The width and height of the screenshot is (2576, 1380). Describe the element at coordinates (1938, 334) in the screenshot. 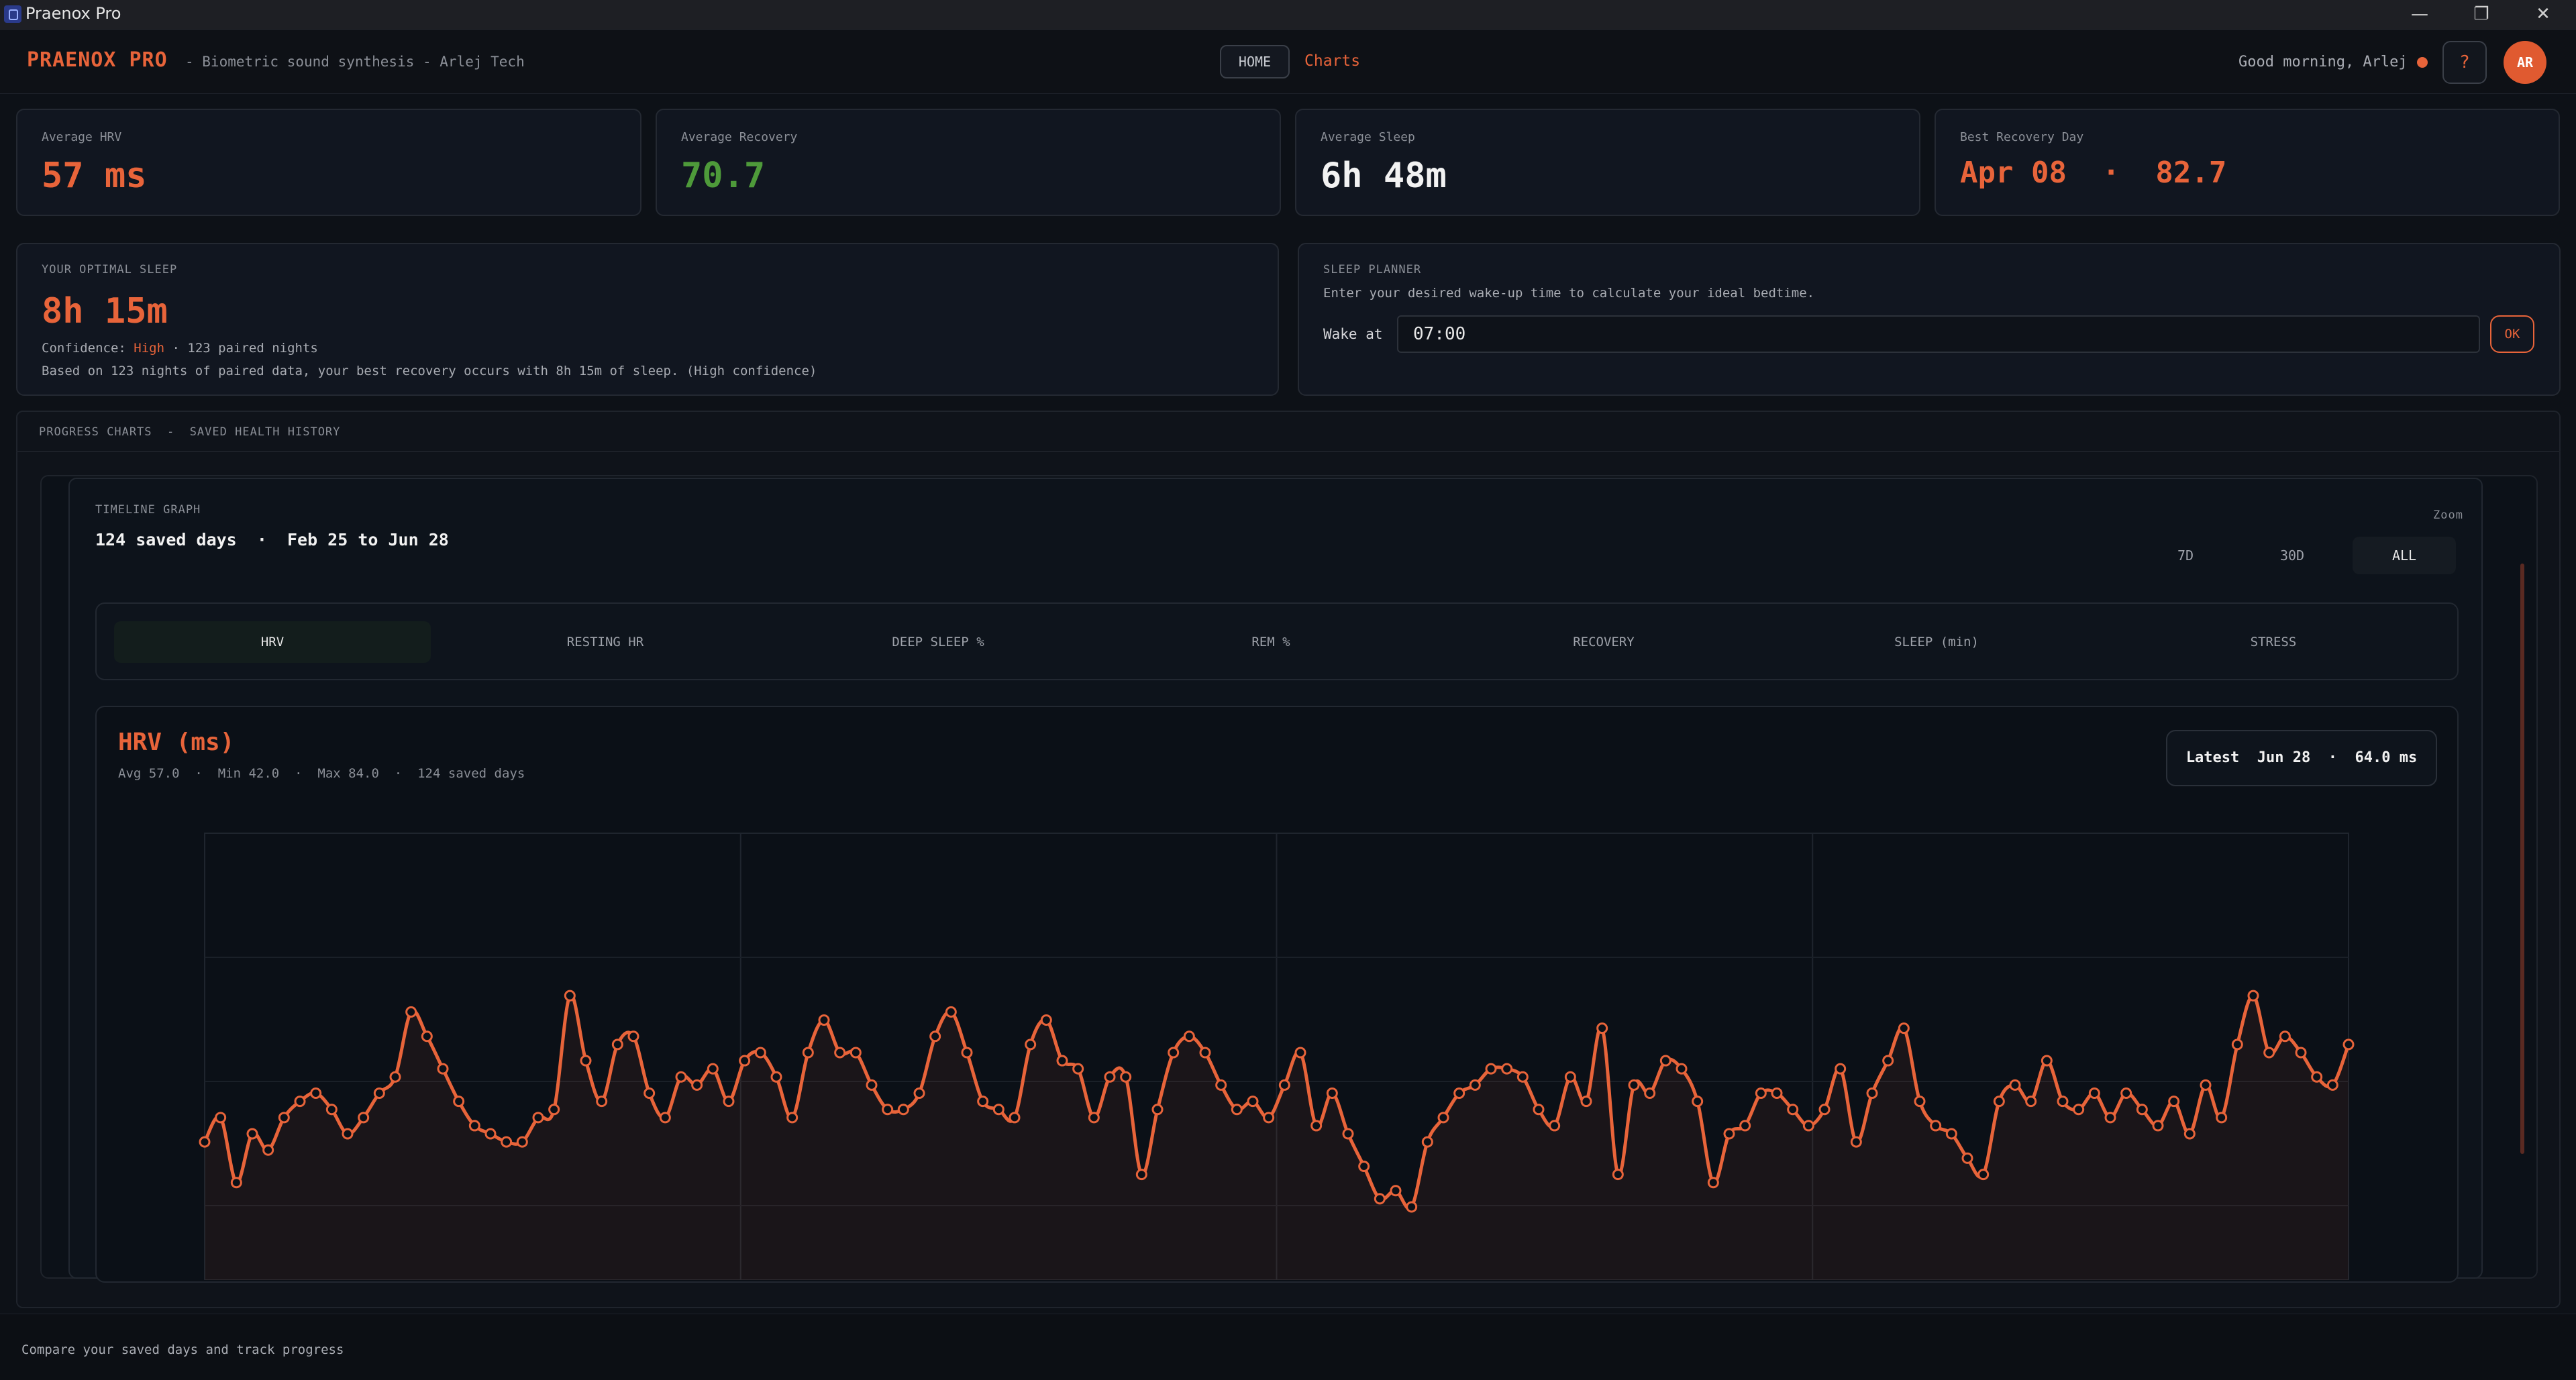

I see `wake-time-input: 07:00` at that location.